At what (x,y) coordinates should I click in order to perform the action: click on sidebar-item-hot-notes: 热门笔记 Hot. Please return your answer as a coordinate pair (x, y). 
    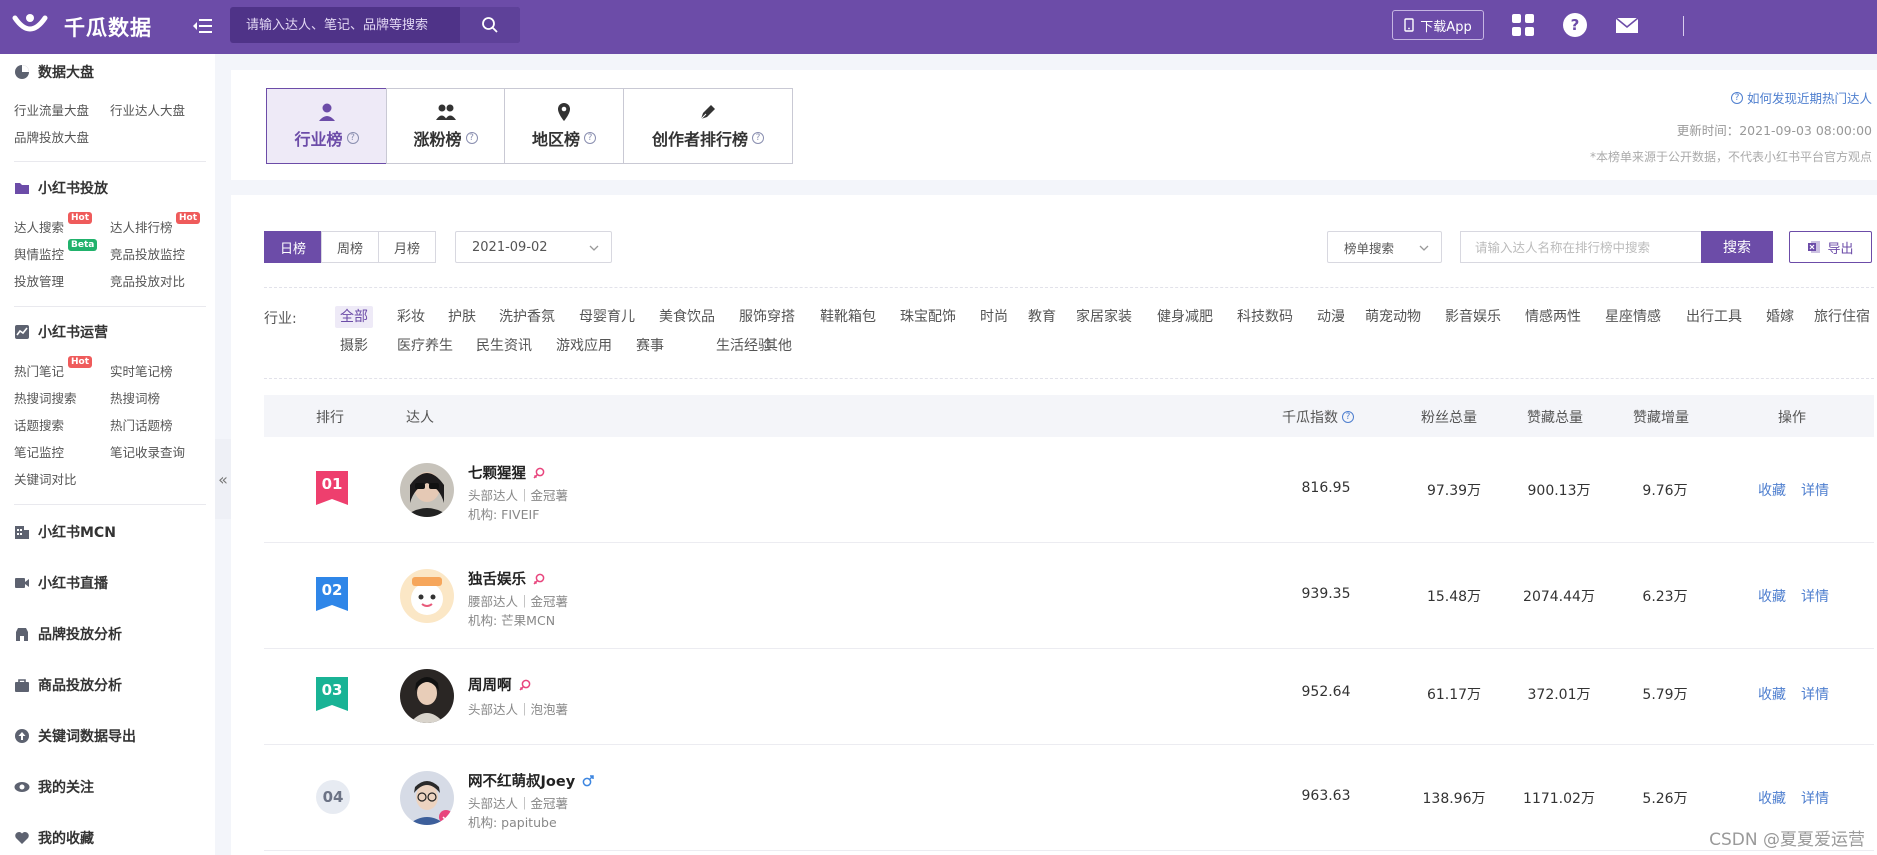
    Looking at the image, I should click on (53, 368).